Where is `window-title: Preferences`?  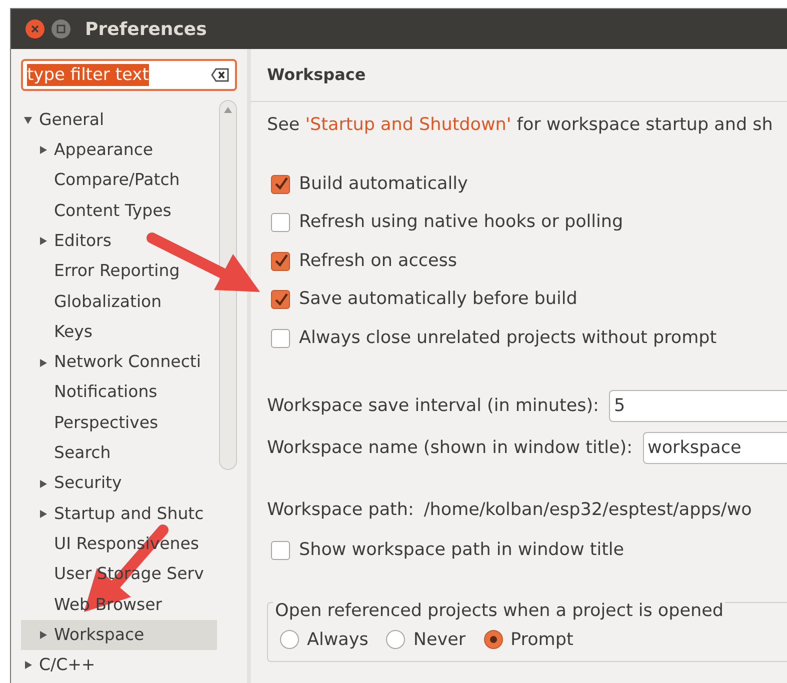
window-title: Preferences is located at coordinates (146, 30).